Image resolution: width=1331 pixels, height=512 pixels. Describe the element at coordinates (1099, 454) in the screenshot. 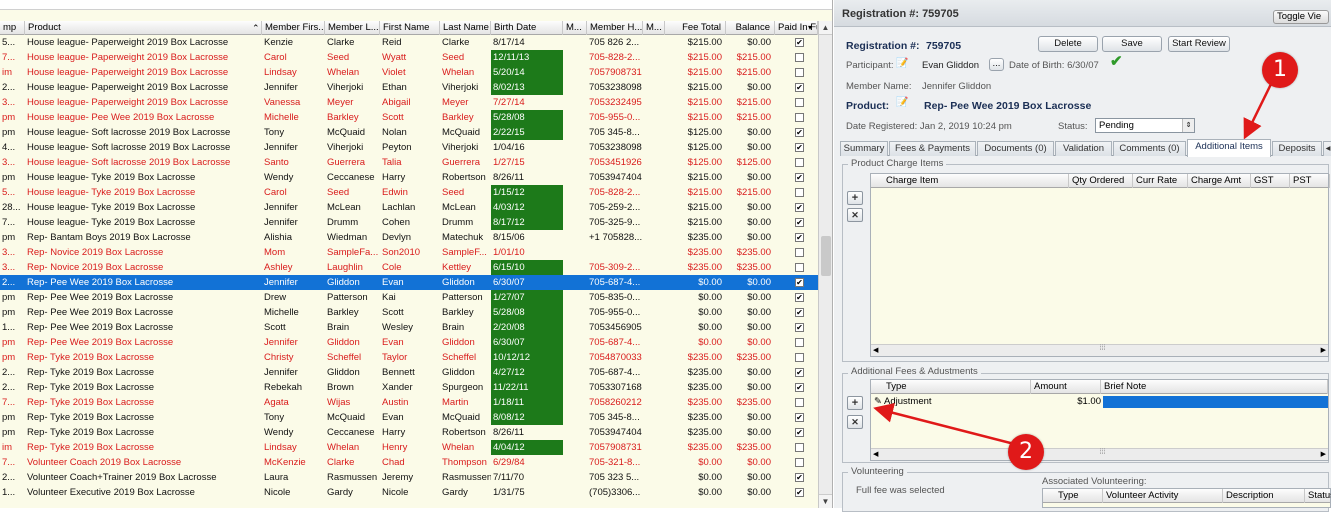

I see `fees-horizontal-scrollbar: ◀ ⁞⁞⁞ ▶` at that location.